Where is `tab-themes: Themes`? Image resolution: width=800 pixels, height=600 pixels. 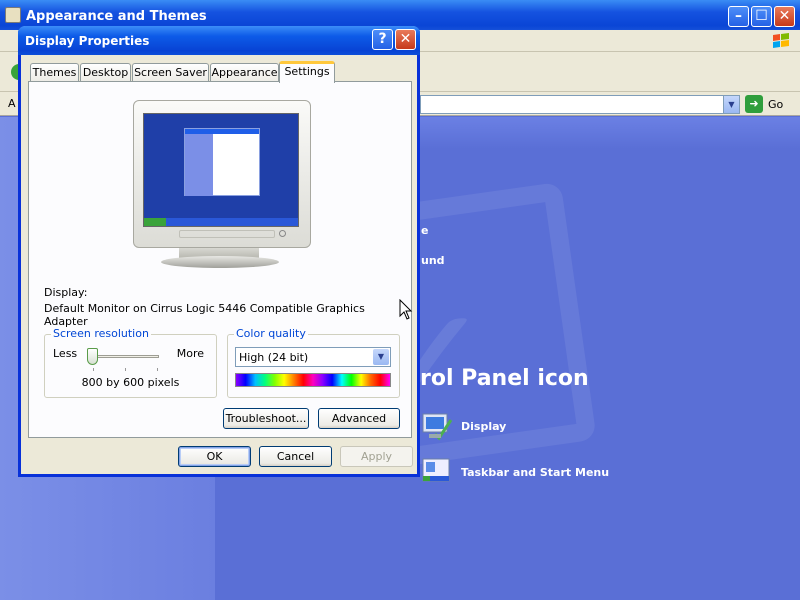 tab-themes: Themes is located at coordinates (54, 72).